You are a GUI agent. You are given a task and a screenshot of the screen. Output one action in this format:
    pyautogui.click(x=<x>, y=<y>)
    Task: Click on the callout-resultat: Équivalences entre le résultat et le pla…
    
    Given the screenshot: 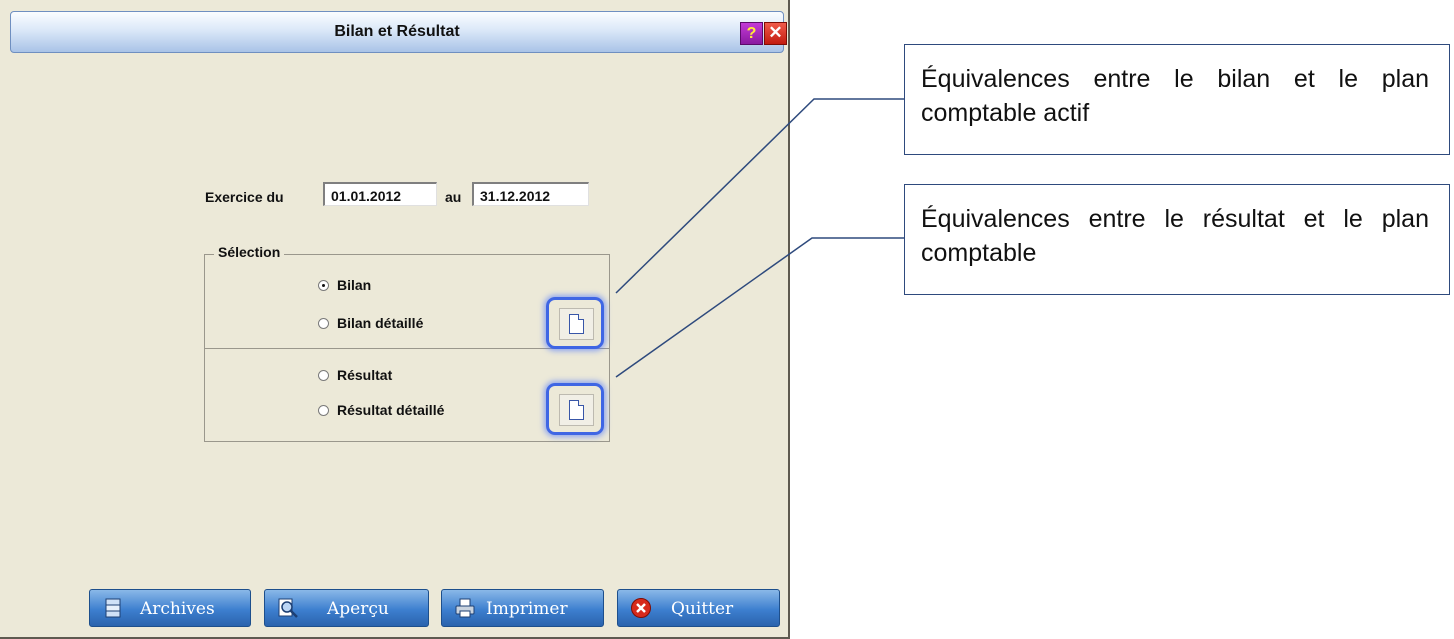 What is the action you would take?
    pyautogui.click(x=1177, y=239)
    